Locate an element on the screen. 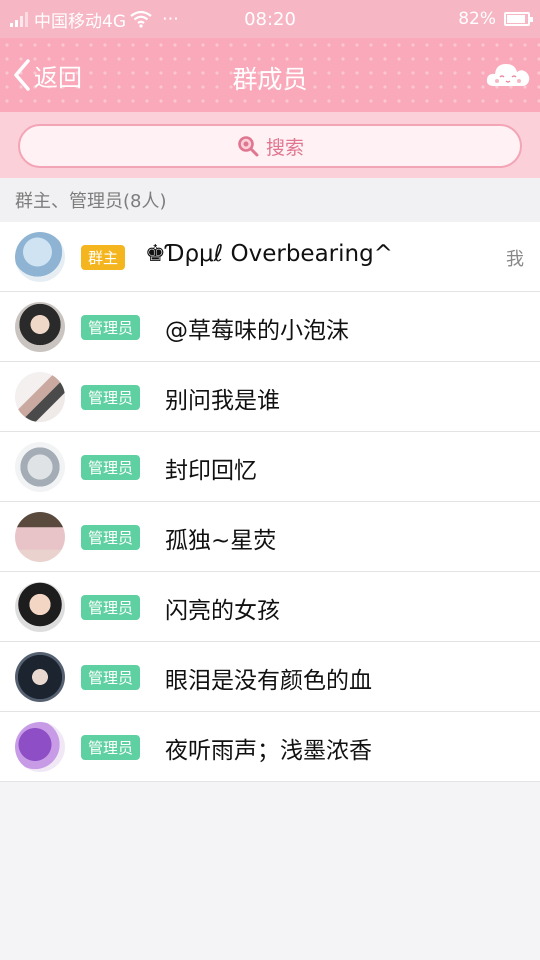 The width and height of the screenshot is (540, 960). section-header: 群主、管理员(8人) is located at coordinates (270, 200).